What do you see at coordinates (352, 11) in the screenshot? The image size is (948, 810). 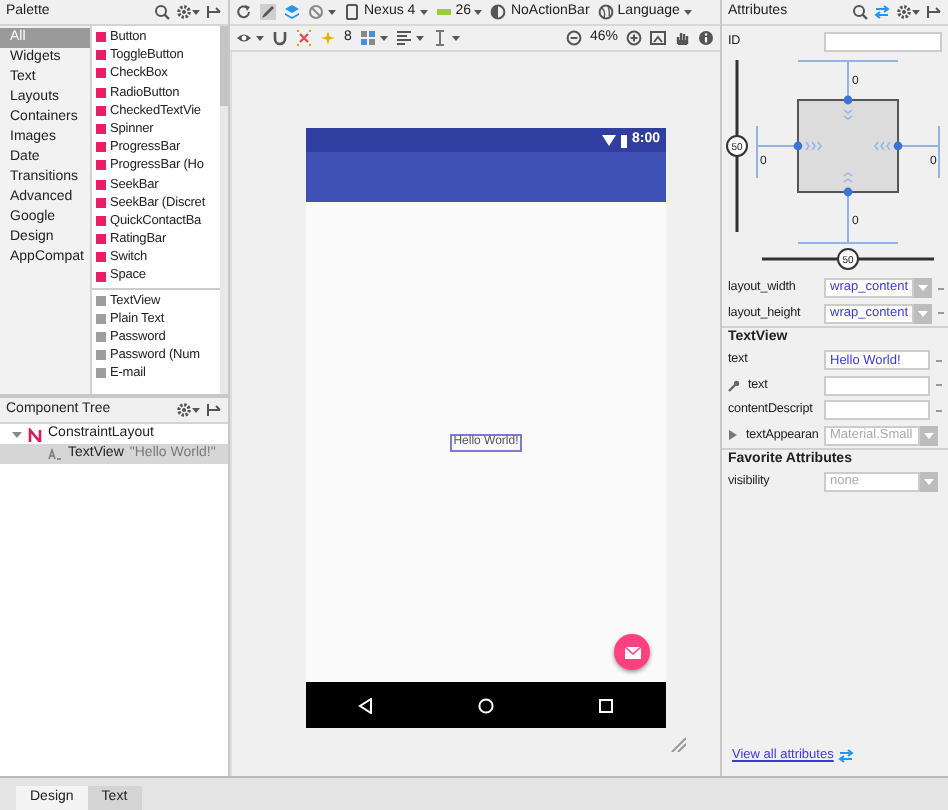 I see `phone-icon` at bounding box center [352, 11].